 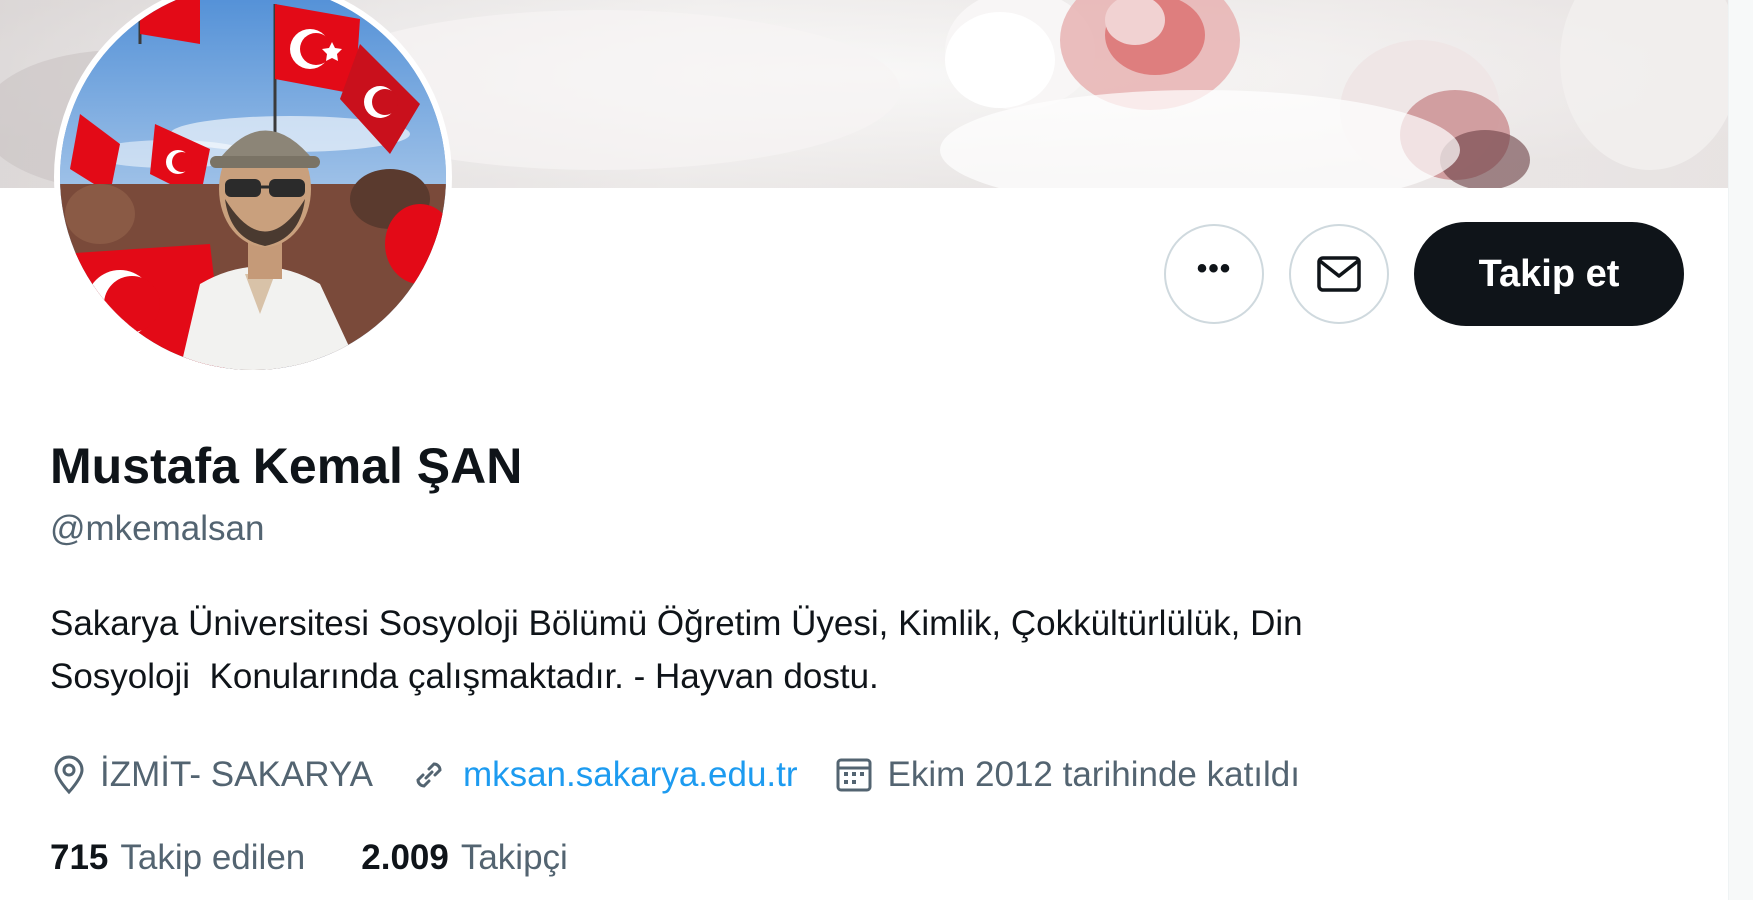 I want to click on profile-location: İZMİT- SAKARYA, so click(x=212, y=775).